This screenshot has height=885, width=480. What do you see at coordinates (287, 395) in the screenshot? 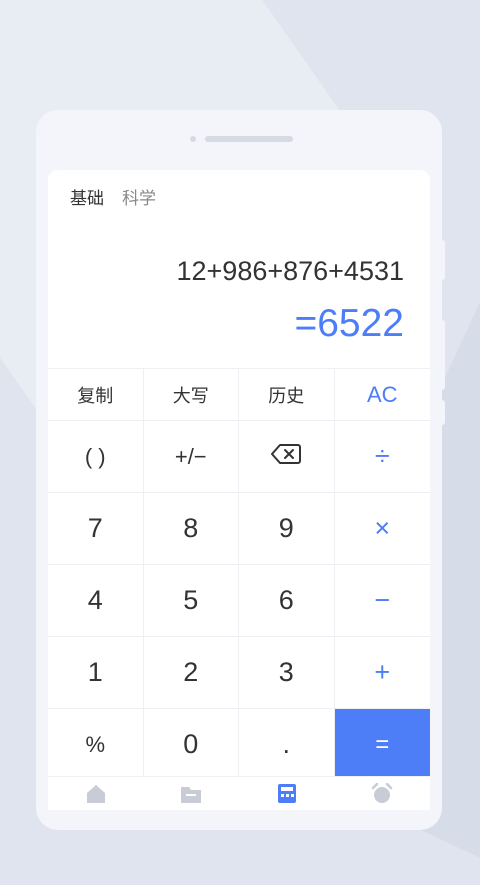
I see `history-button: 历史` at bounding box center [287, 395].